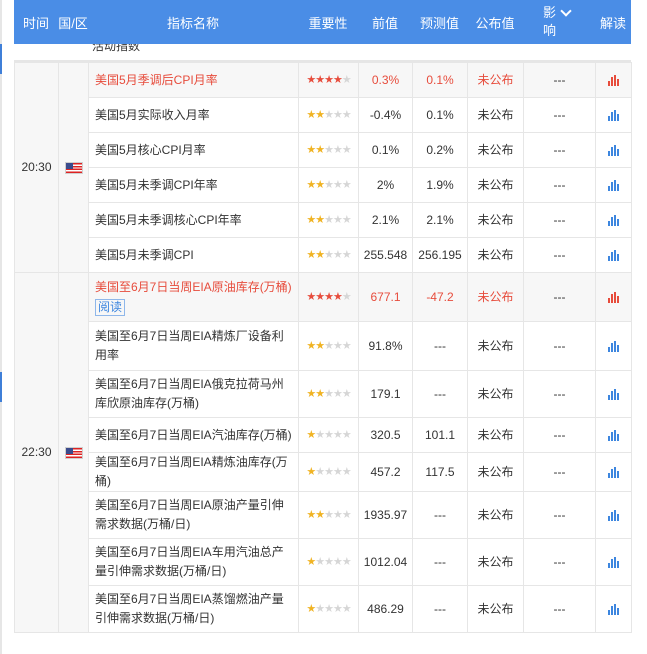 This screenshot has width=647, height=654. Describe the element at coordinates (193, 185) in the screenshot. I see `indicator-name-cell: 美国5月未季调CPI年率` at that location.